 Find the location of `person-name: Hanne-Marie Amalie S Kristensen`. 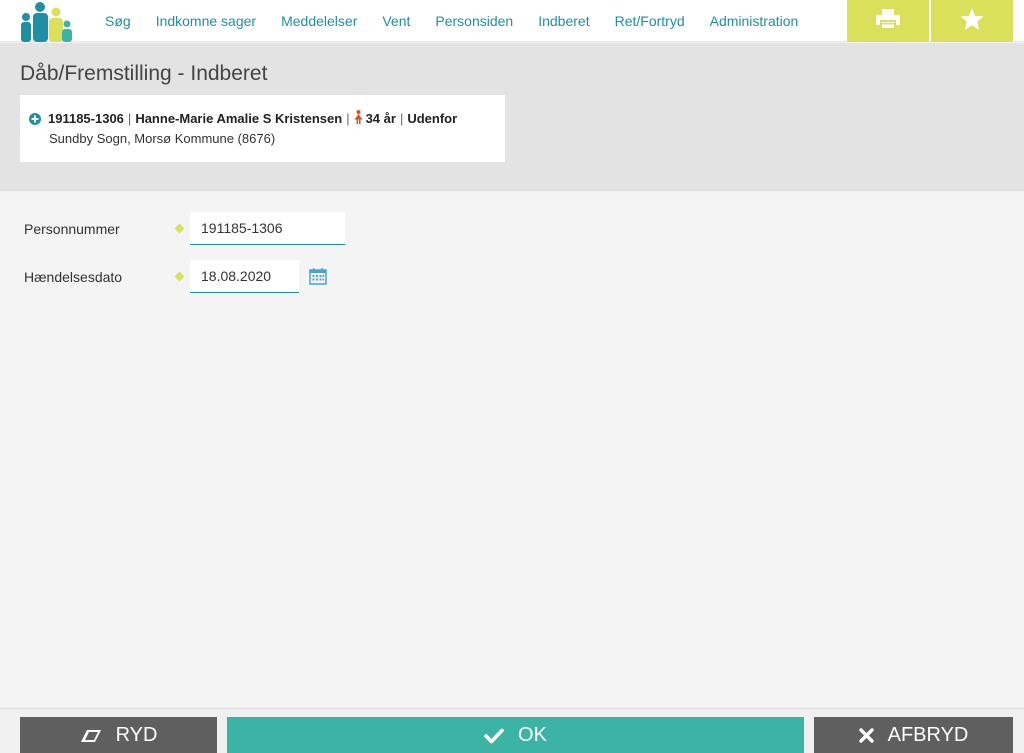

person-name: Hanne-Marie Amalie S Kristensen is located at coordinates (239, 118).